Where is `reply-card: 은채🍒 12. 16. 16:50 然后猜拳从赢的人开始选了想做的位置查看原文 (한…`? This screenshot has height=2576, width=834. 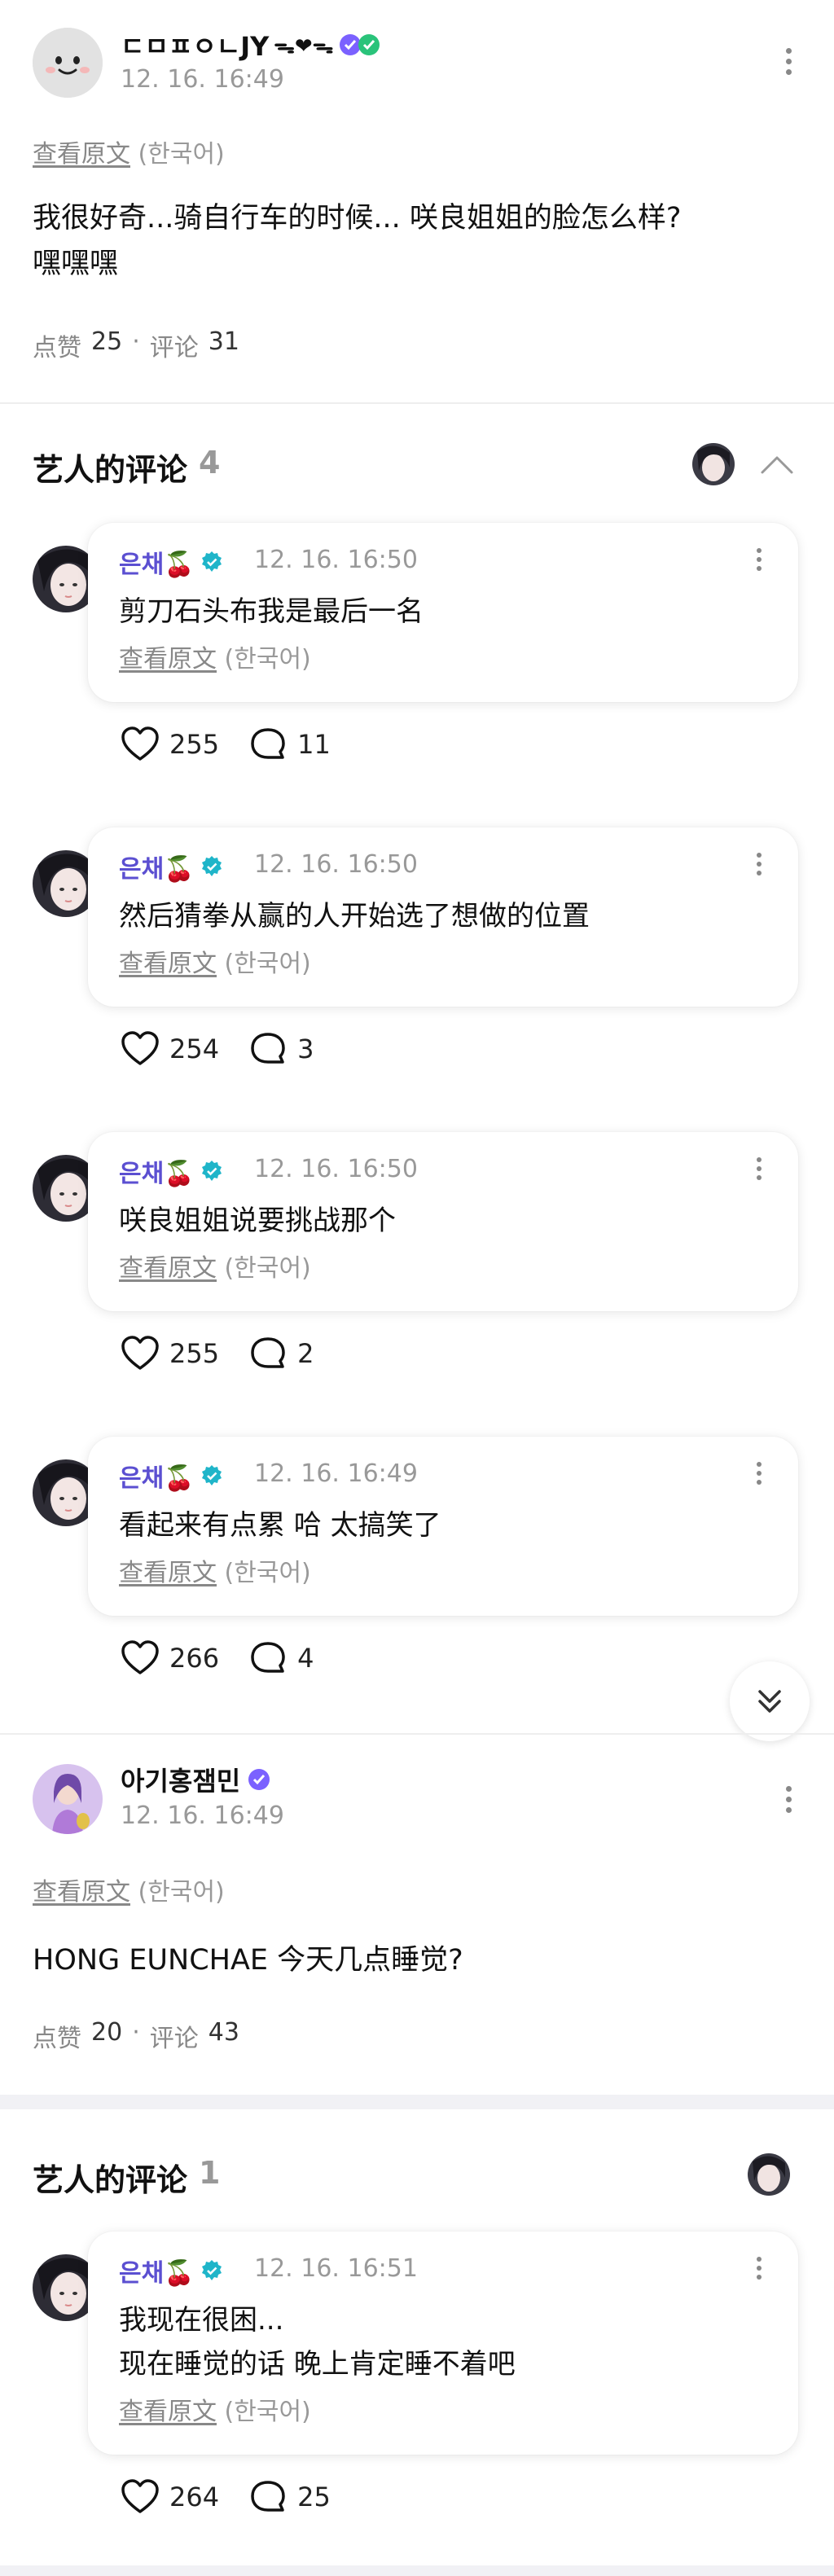 reply-card: 은채🍒 12. 16. 16:50 然后猜拳从赢的人开始选了想做的位置查看原文 (한… is located at coordinates (443, 917).